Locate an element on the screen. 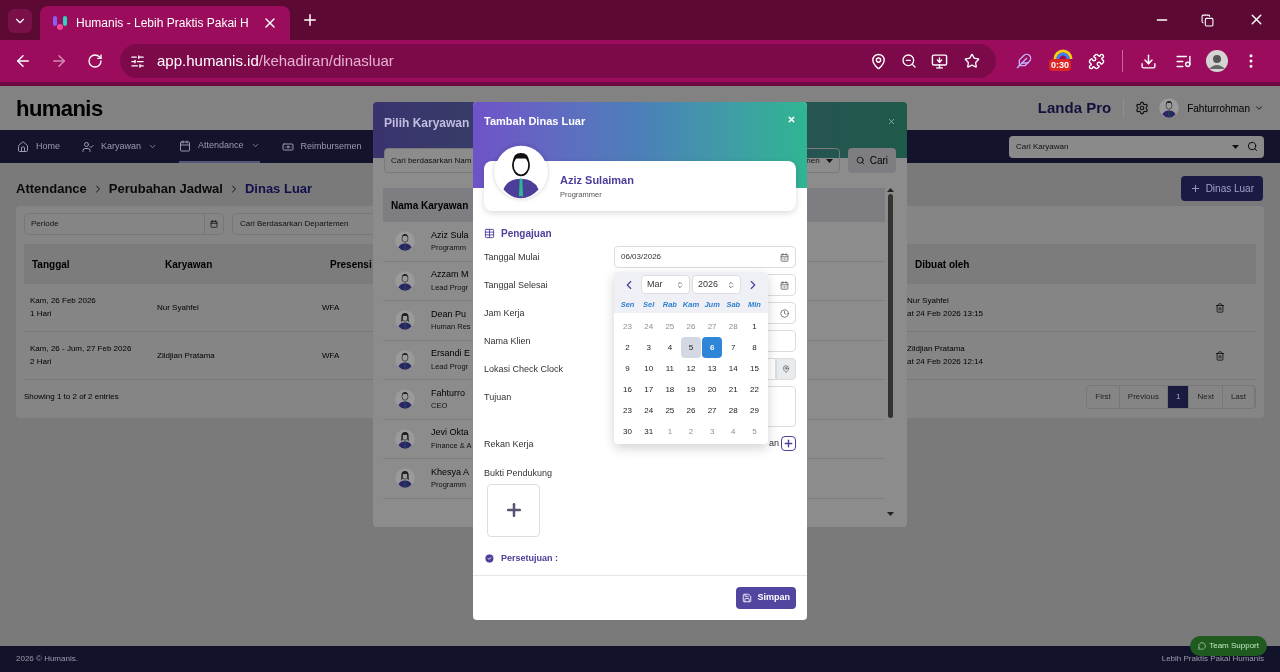 This screenshot has height=672, width=1280. nav-item: Karyawan is located at coordinates (120, 146).